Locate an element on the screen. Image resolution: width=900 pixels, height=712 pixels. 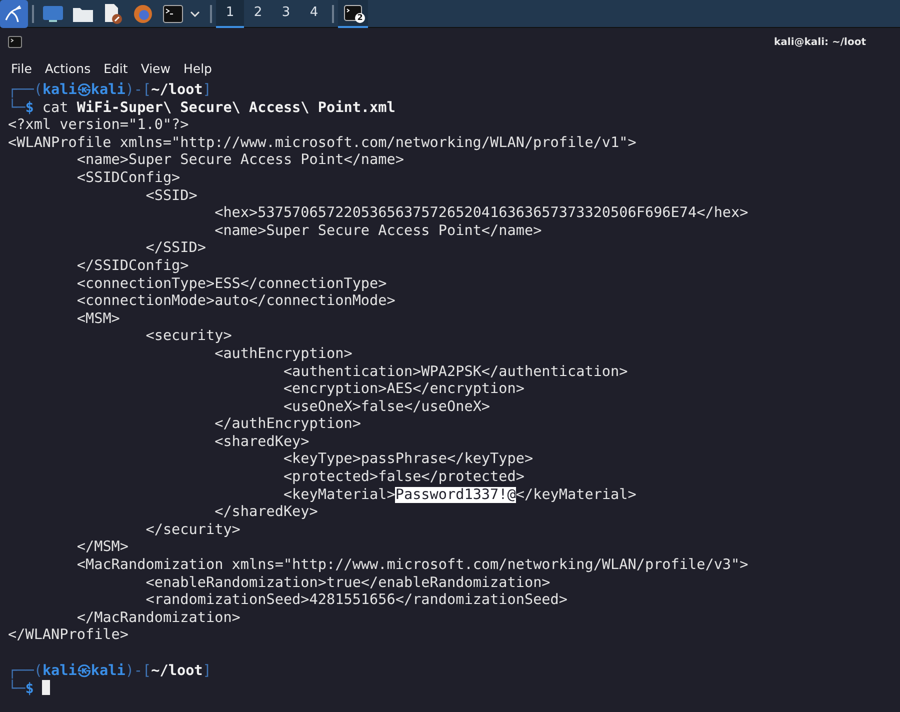
caret-icon is located at coordinates (195, 13).